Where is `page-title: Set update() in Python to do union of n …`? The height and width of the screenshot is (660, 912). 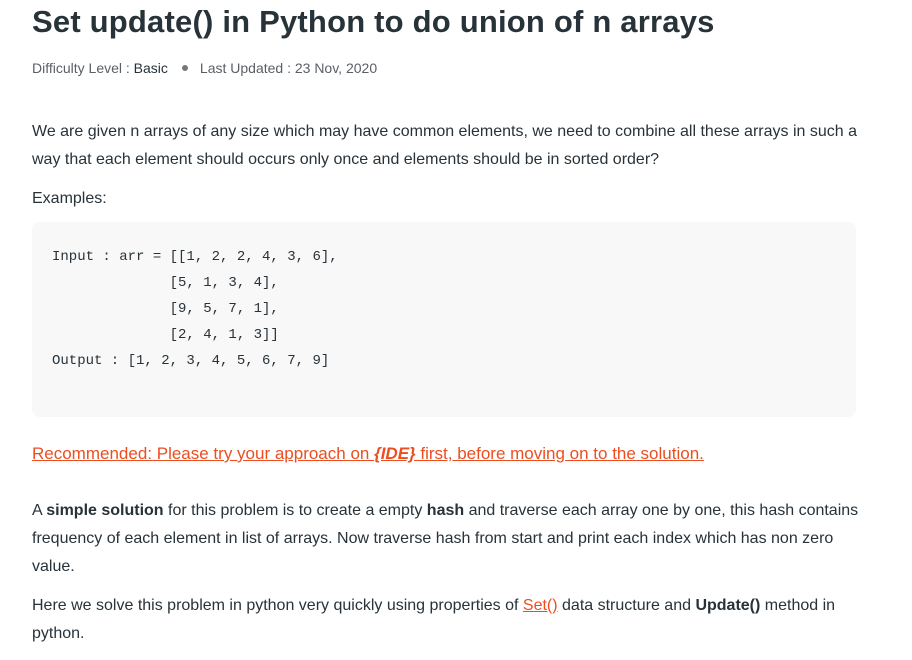 page-title: Set update() in Python to do union of n … is located at coordinates (373, 21).